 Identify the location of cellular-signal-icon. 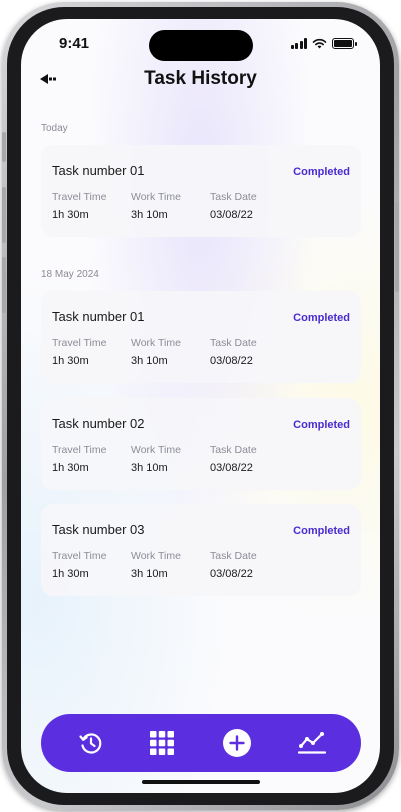
(298, 43).